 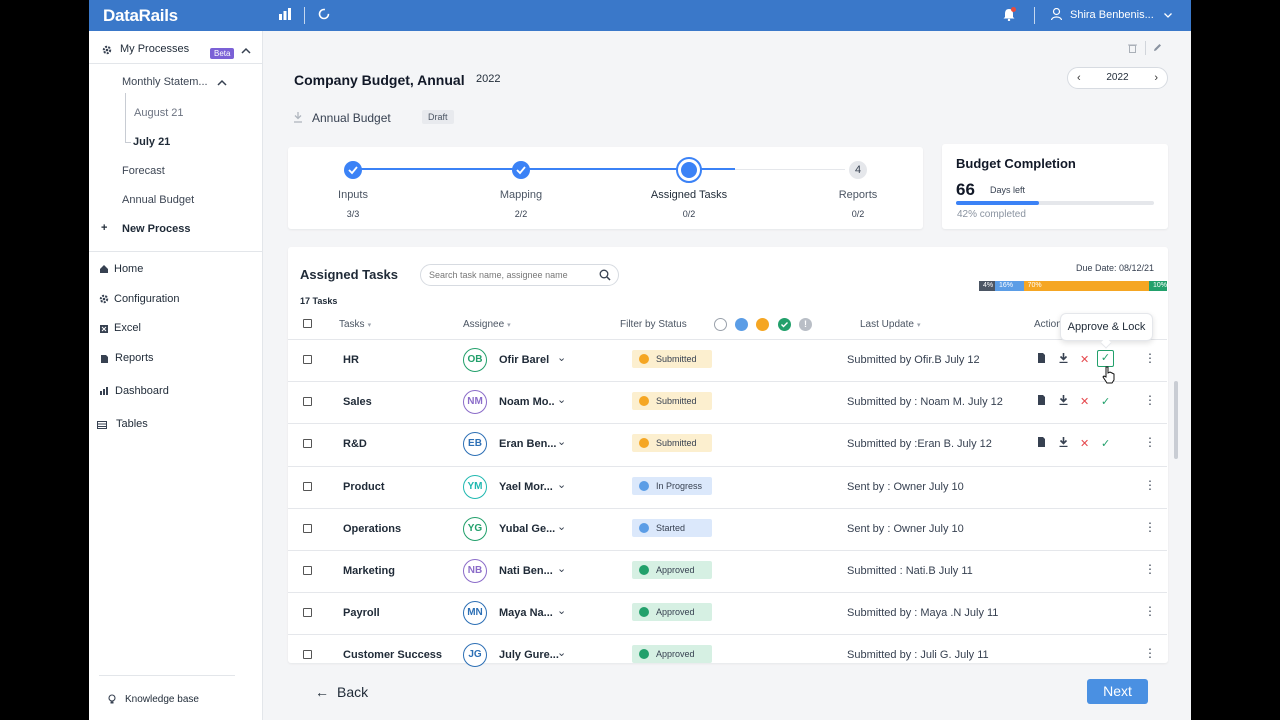 I want to click on sidebar-item-annual-budget: Annual Budget, so click(x=158, y=200).